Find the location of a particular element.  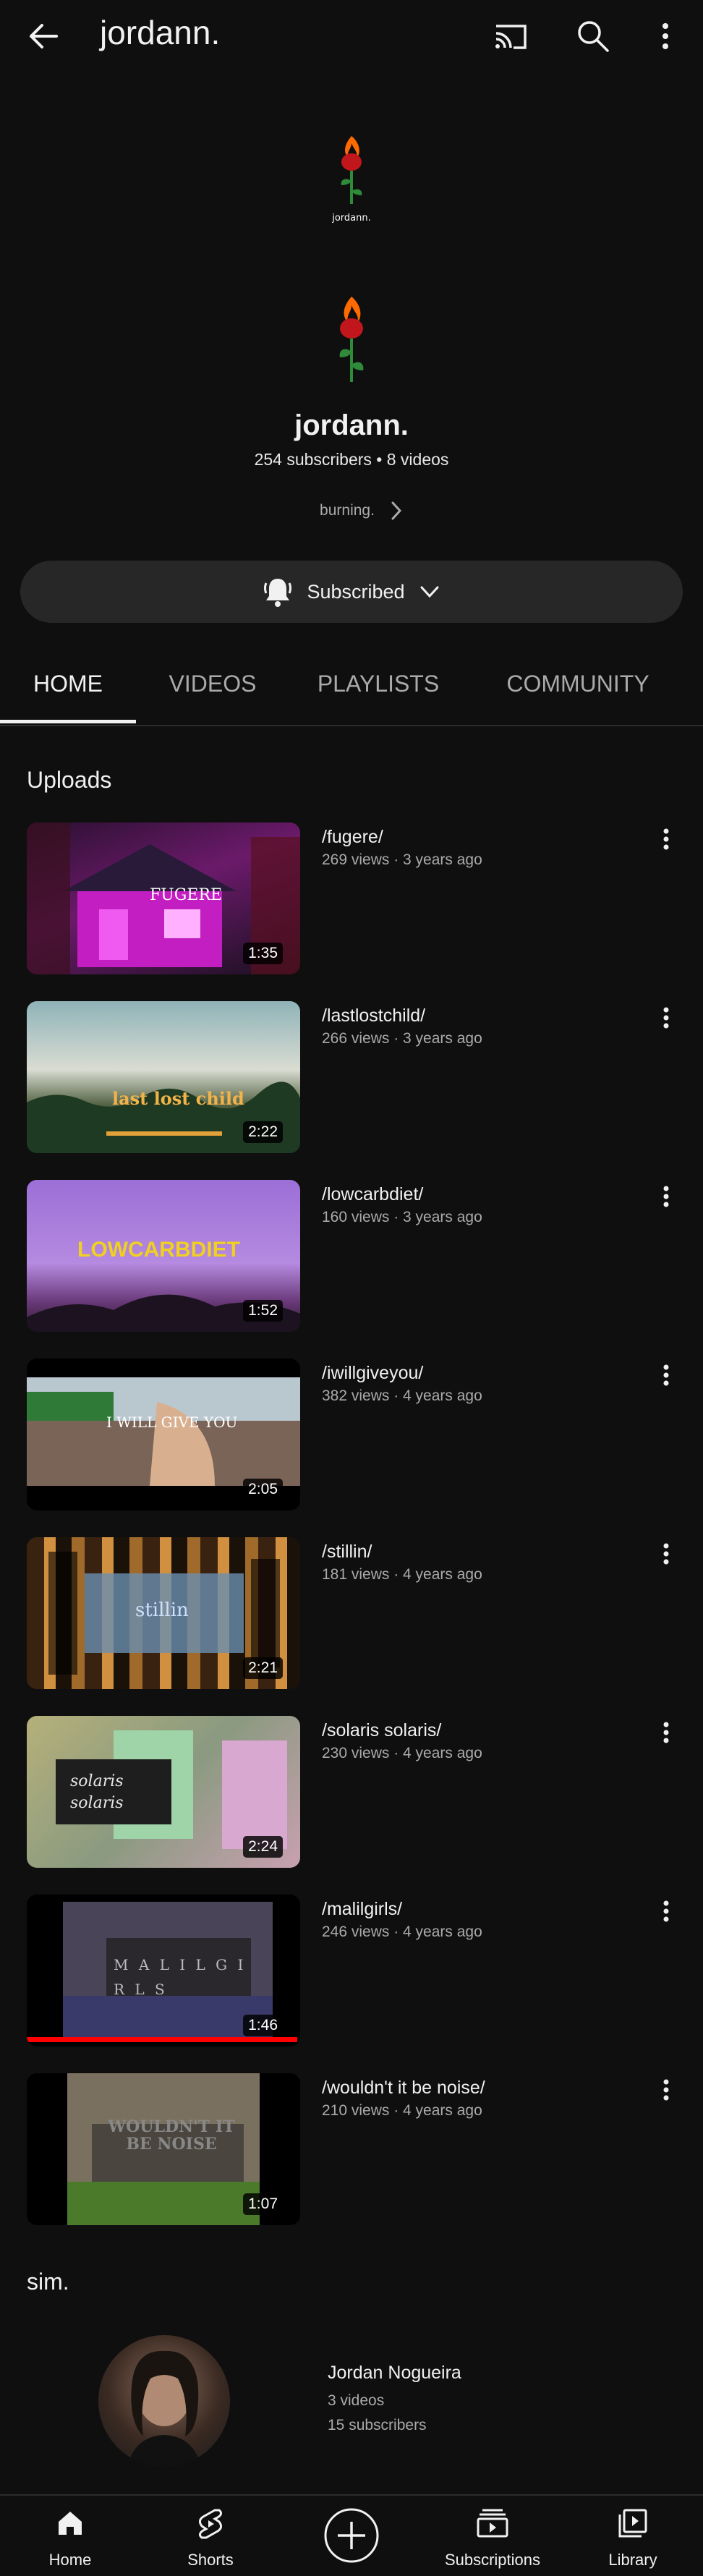

duration-badge: 1:07 is located at coordinates (263, 2204).